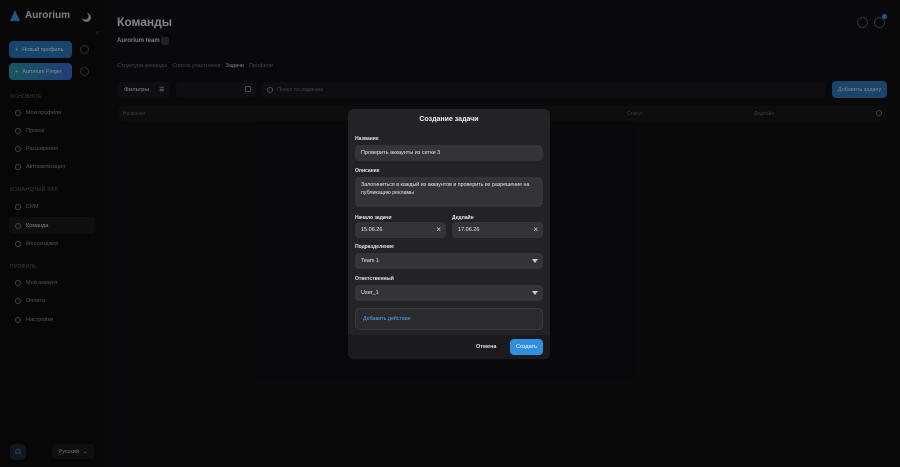 Image resolution: width=900 pixels, height=467 pixels. I want to click on actions-box: Добавить действие, so click(449, 319).